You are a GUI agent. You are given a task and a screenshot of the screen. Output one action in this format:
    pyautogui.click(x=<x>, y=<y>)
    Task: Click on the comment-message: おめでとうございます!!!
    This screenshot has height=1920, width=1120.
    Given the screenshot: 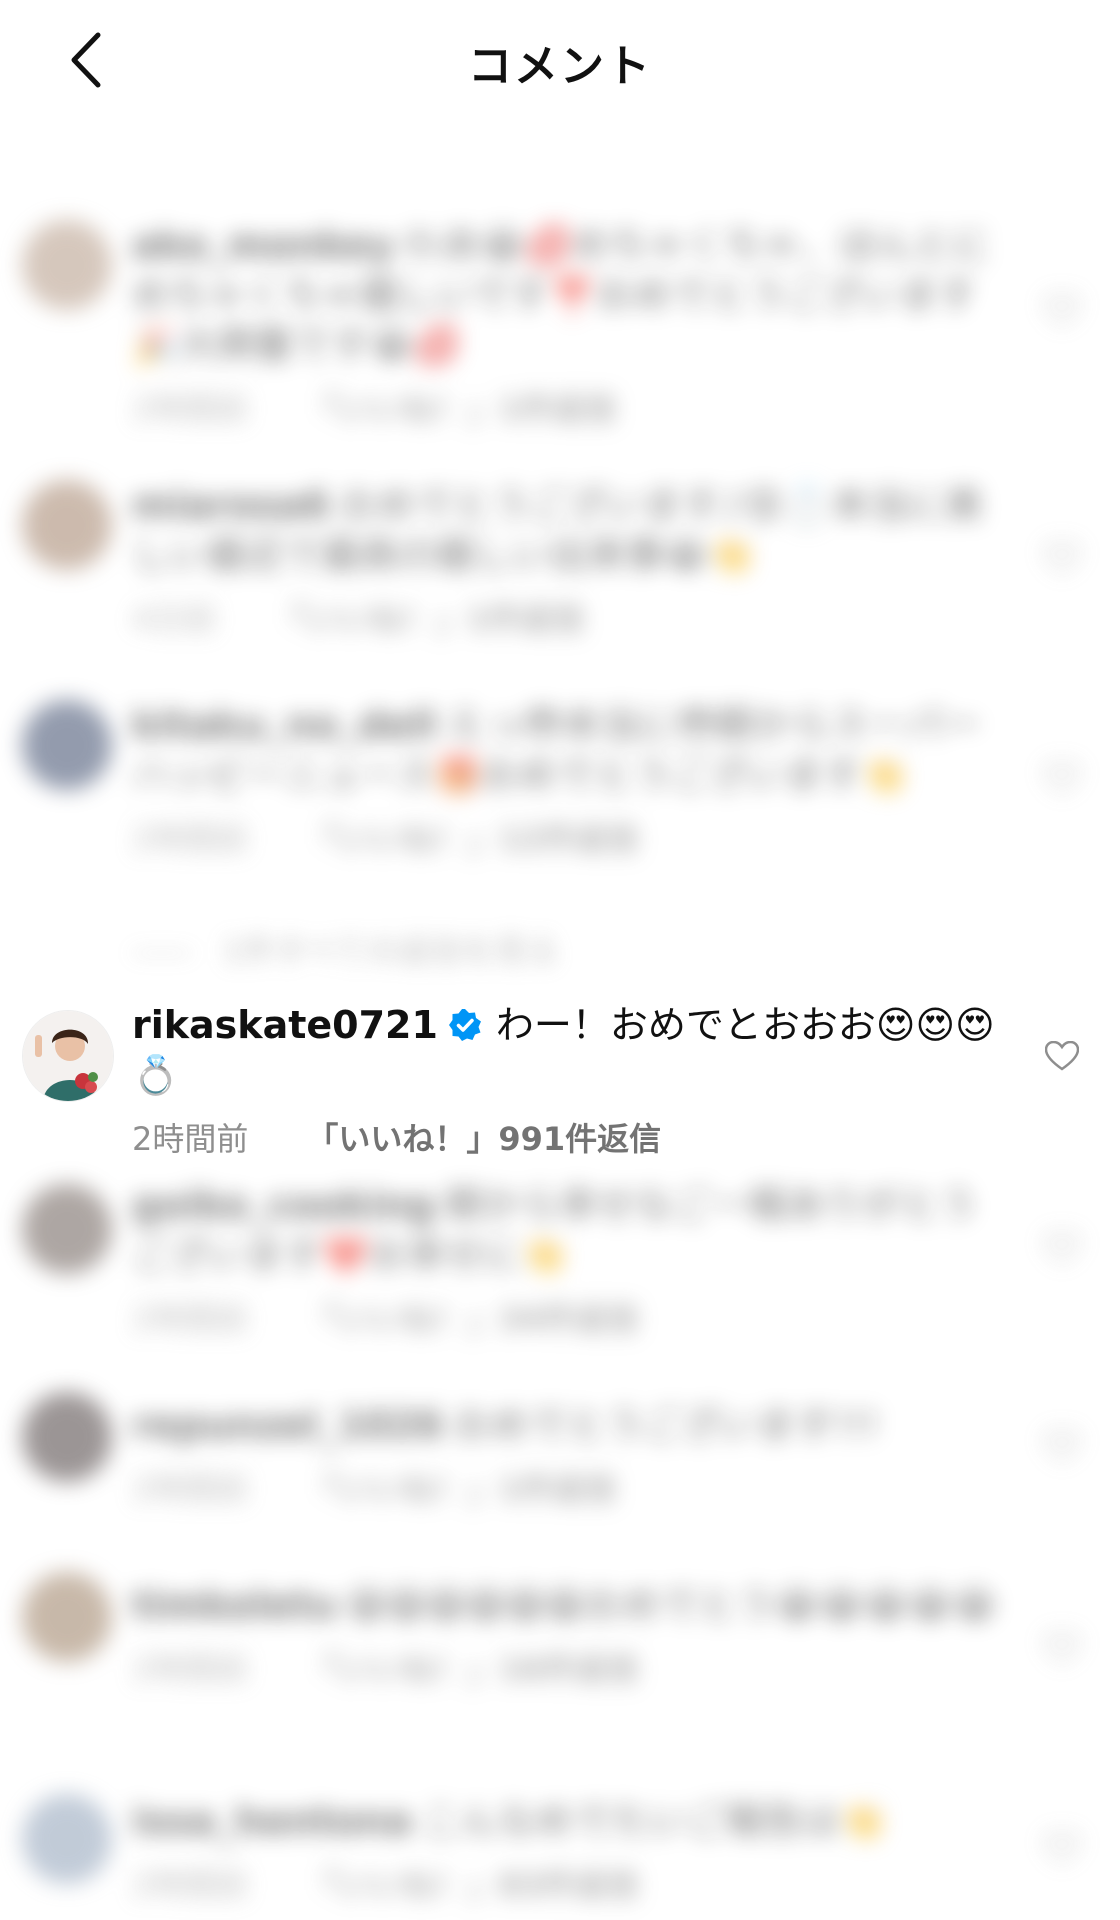 What is the action you would take?
    pyautogui.click(x=666, y=1425)
    